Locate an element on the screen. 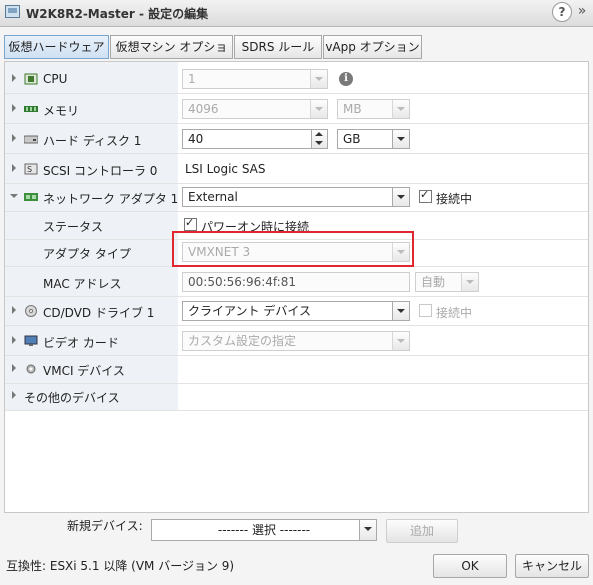 The image size is (593, 585). compatibility-text: 互換性: ESXi 5.1 以降 (VM バージョン 9) is located at coordinates (120, 566).